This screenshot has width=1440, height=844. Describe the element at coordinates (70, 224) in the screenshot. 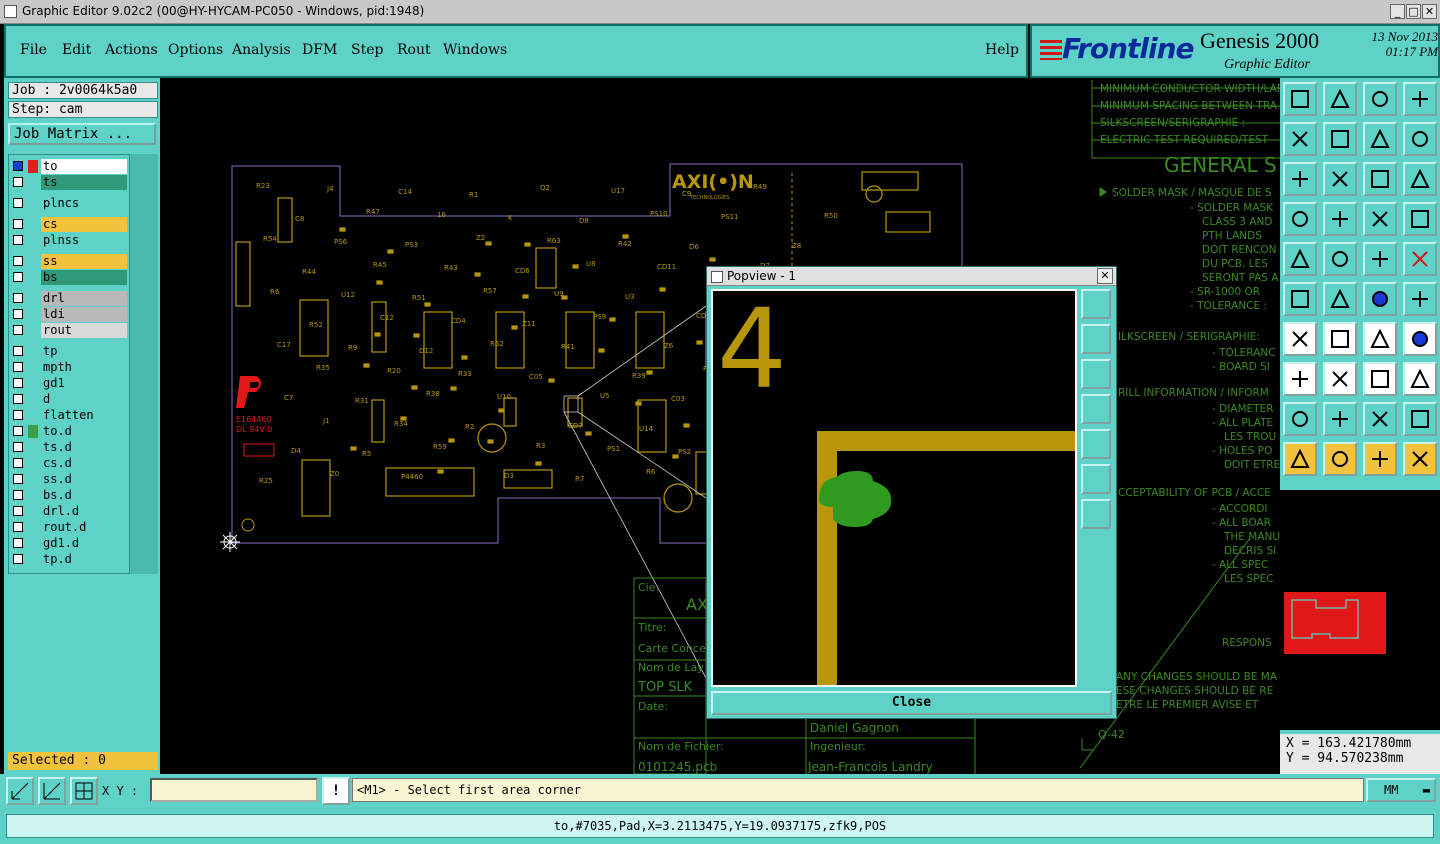

I see `layer-row-cs: cs` at that location.